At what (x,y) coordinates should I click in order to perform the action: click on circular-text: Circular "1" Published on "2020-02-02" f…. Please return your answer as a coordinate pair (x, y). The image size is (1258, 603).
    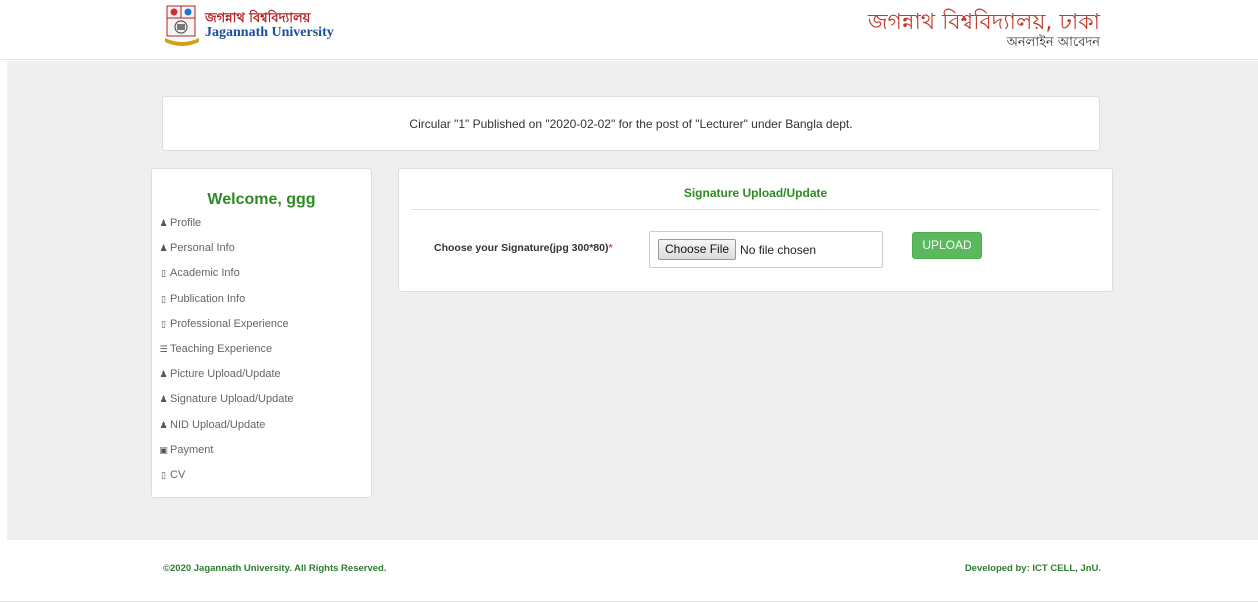
    Looking at the image, I should click on (631, 123).